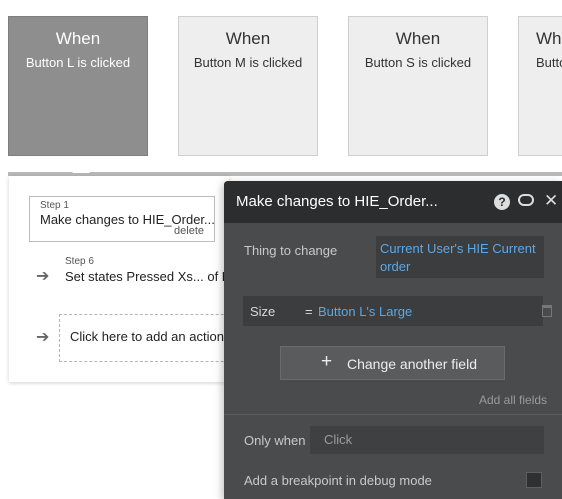 This screenshot has height=499, width=562. Describe the element at coordinates (291, 250) in the screenshot. I see `thing-to-change-label: Thing to change` at that location.